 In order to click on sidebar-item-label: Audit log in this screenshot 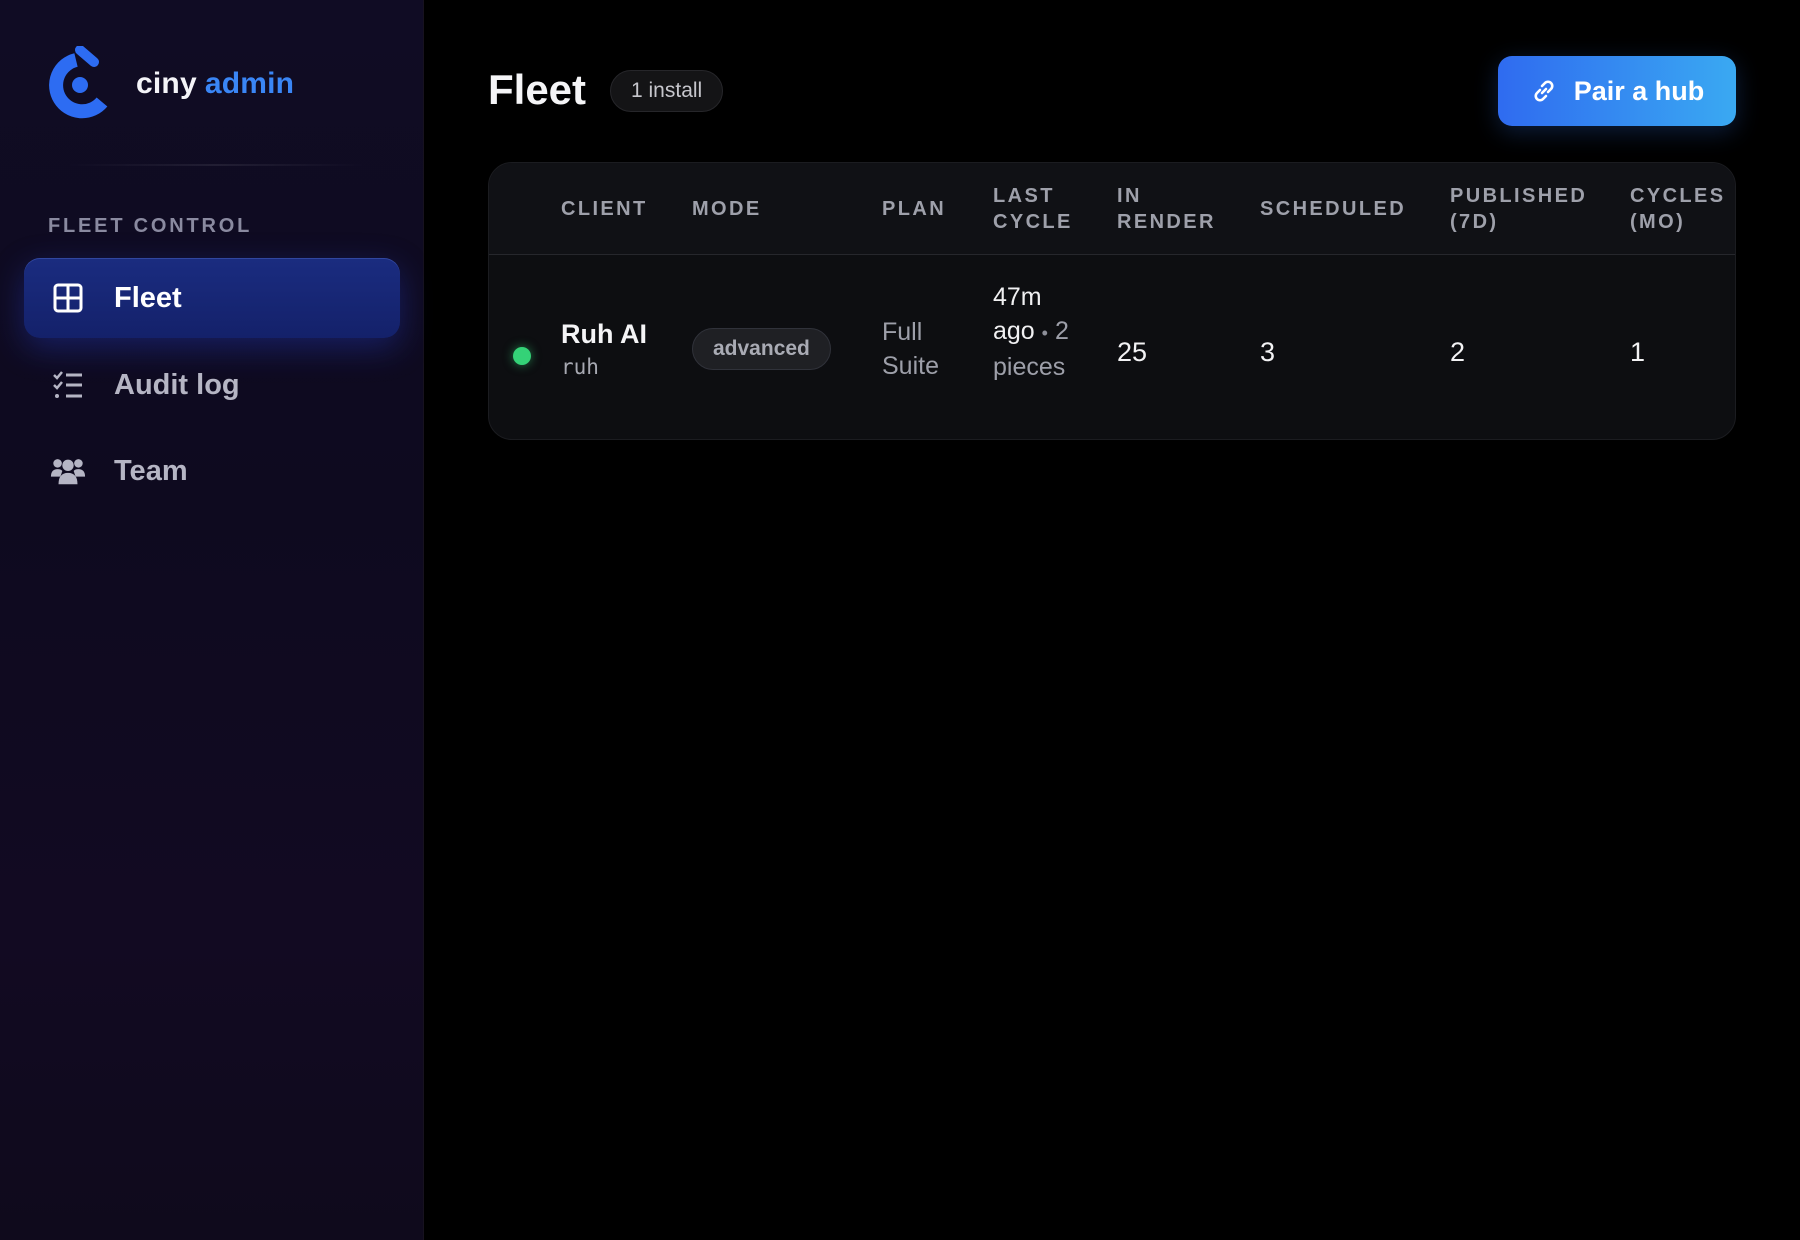, I will do `click(177, 384)`.